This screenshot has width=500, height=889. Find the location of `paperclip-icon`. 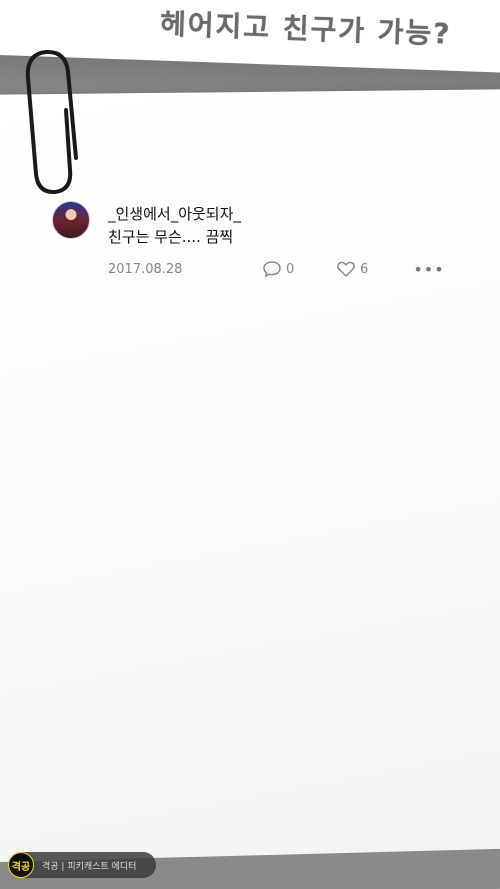

paperclip-icon is located at coordinates (51, 122).